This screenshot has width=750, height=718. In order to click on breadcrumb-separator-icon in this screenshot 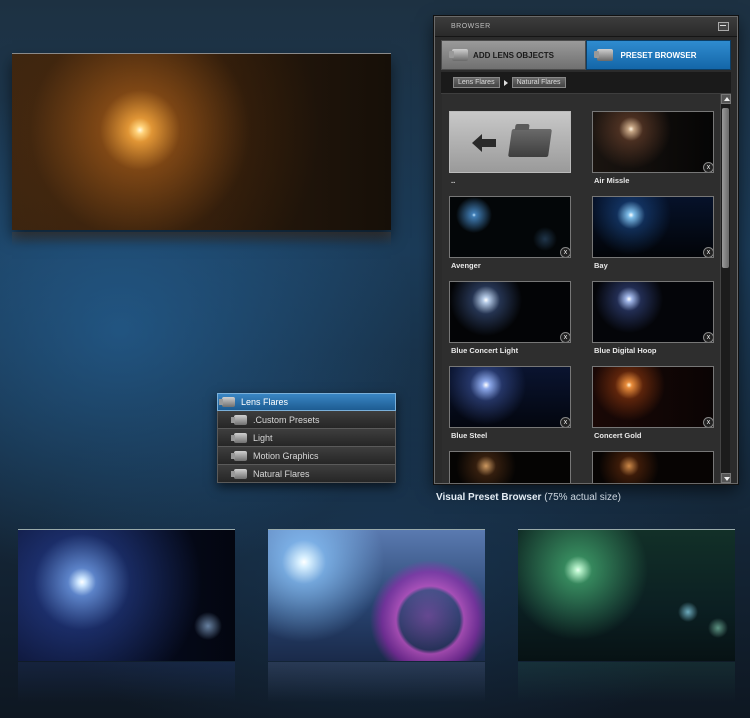, I will do `click(505, 82)`.